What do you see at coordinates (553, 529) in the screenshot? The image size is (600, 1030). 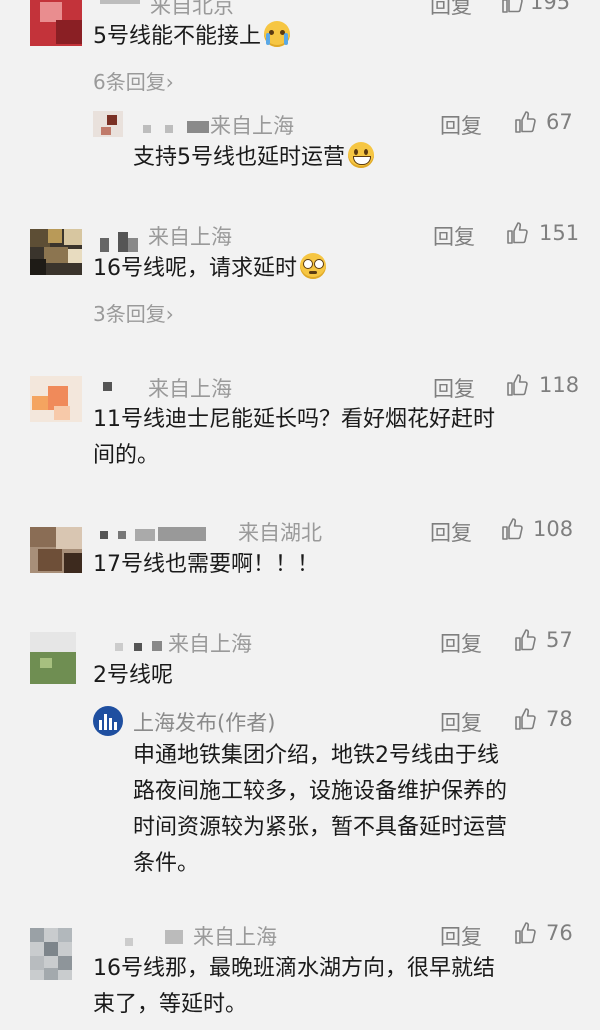 I see `like-count: 108` at bounding box center [553, 529].